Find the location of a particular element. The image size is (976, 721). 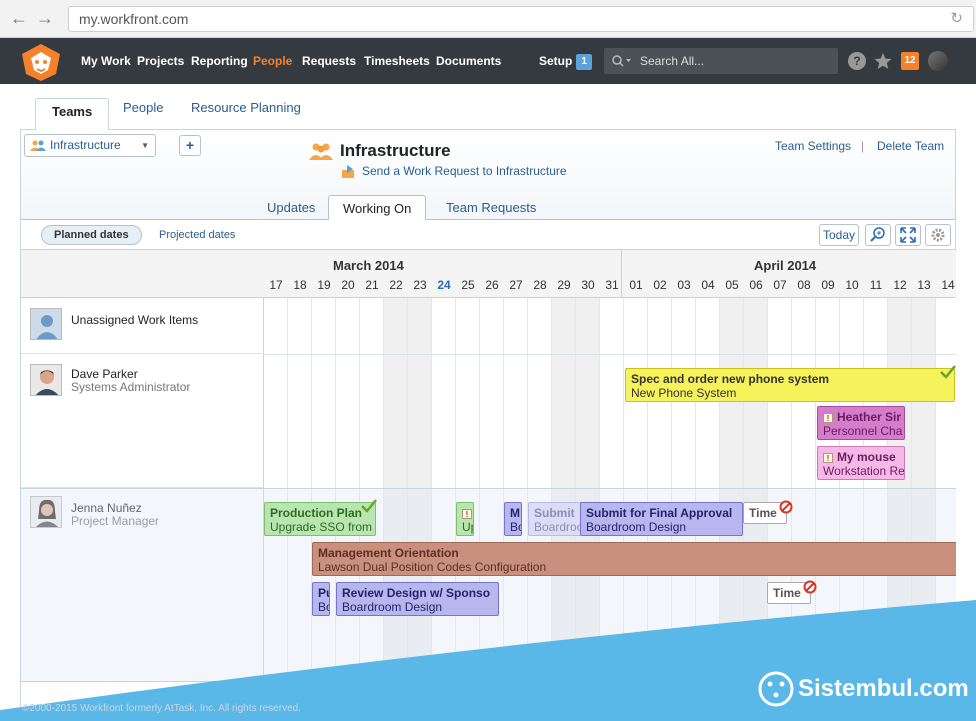

nav-people: People is located at coordinates (272, 61).